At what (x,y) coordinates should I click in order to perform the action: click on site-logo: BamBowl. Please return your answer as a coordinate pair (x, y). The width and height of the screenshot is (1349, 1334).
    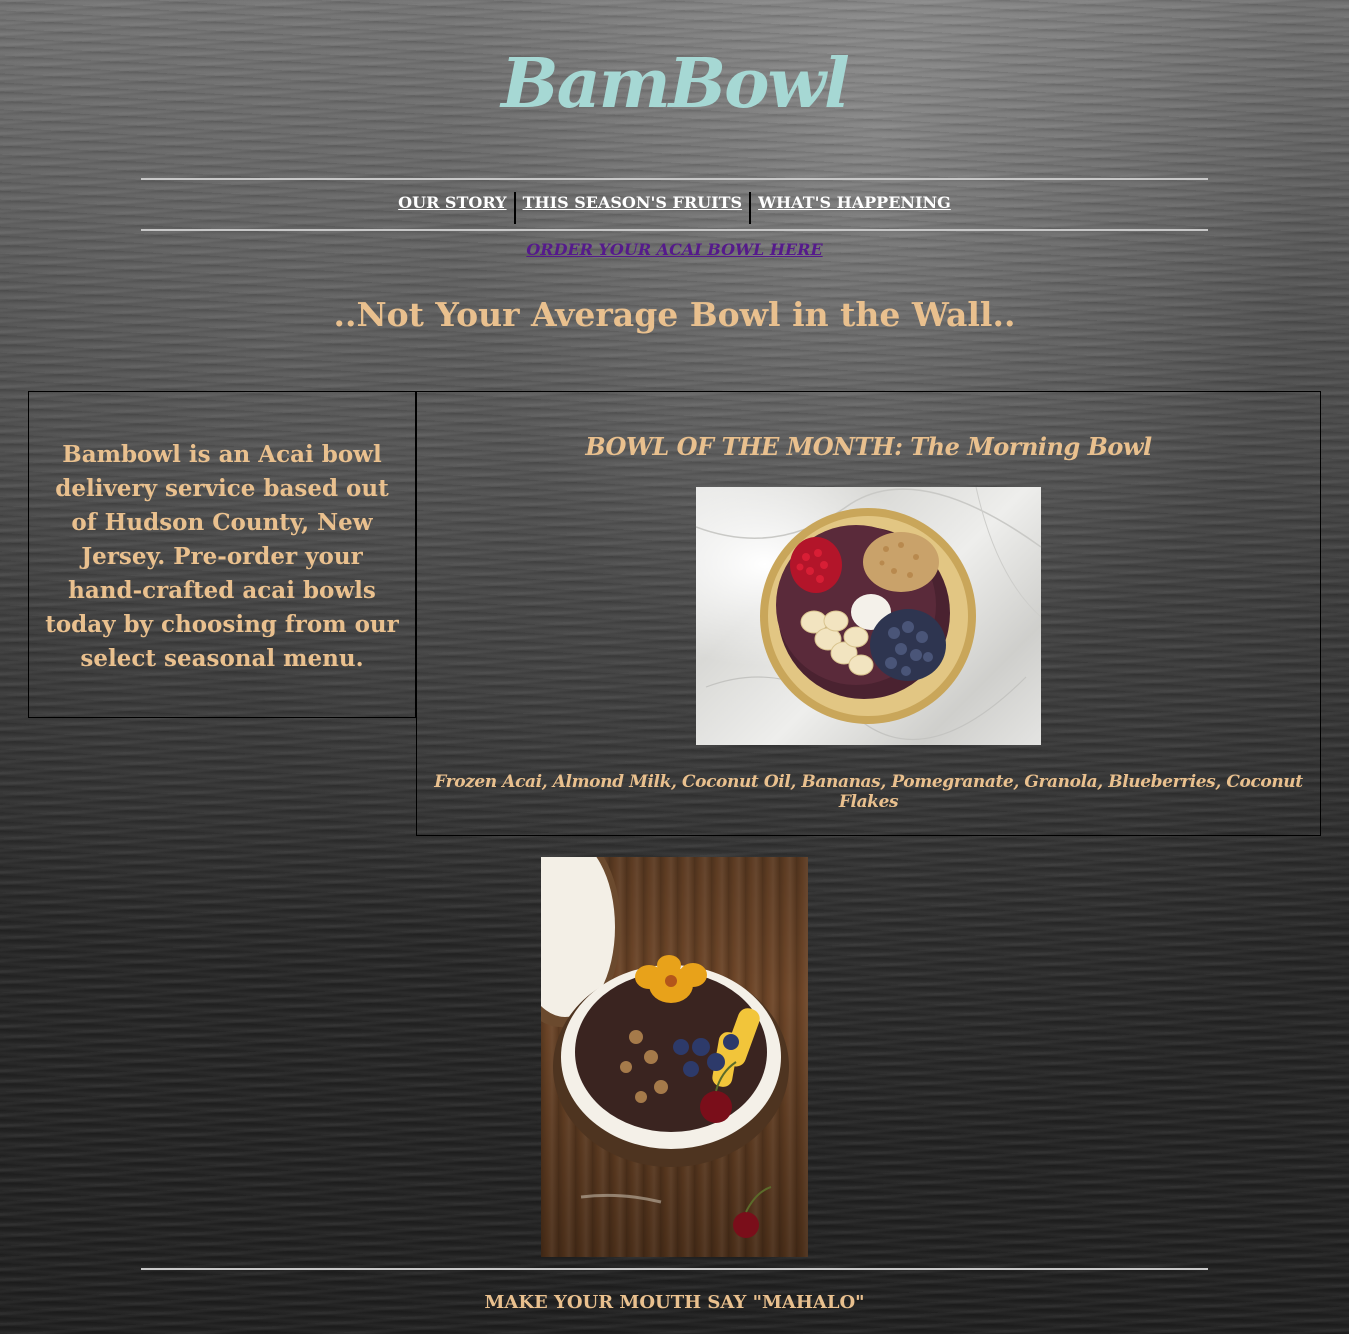
    Looking at the image, I should click on (675, 84).